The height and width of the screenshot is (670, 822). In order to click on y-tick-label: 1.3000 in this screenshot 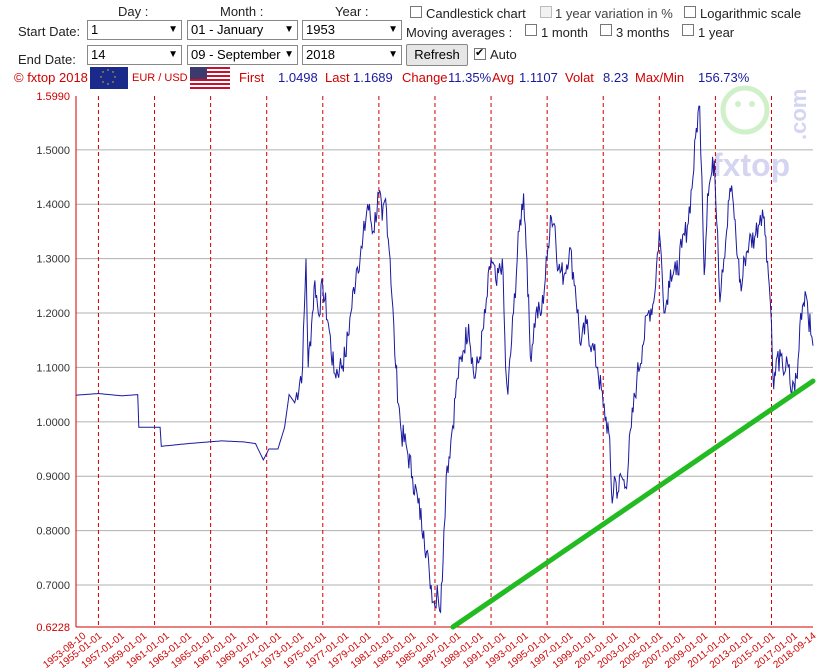, I will do `click(53, 260)`.